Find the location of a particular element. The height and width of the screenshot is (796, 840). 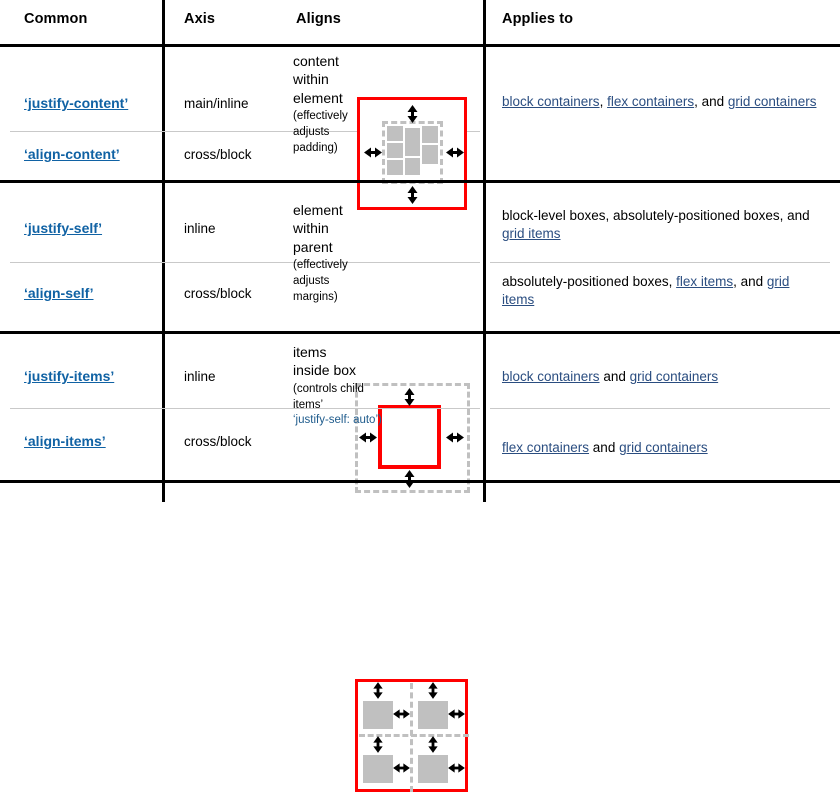

header-common: Common is located at coordinates (56, 19).